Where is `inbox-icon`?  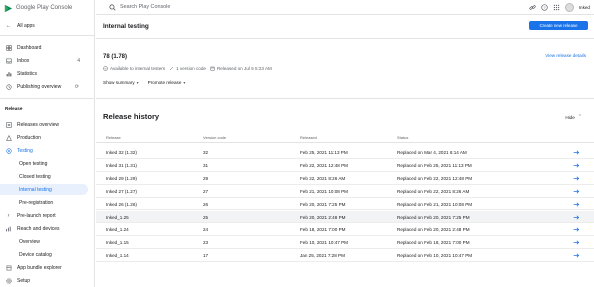
inbox-icon is located at coordinates (8, 60).